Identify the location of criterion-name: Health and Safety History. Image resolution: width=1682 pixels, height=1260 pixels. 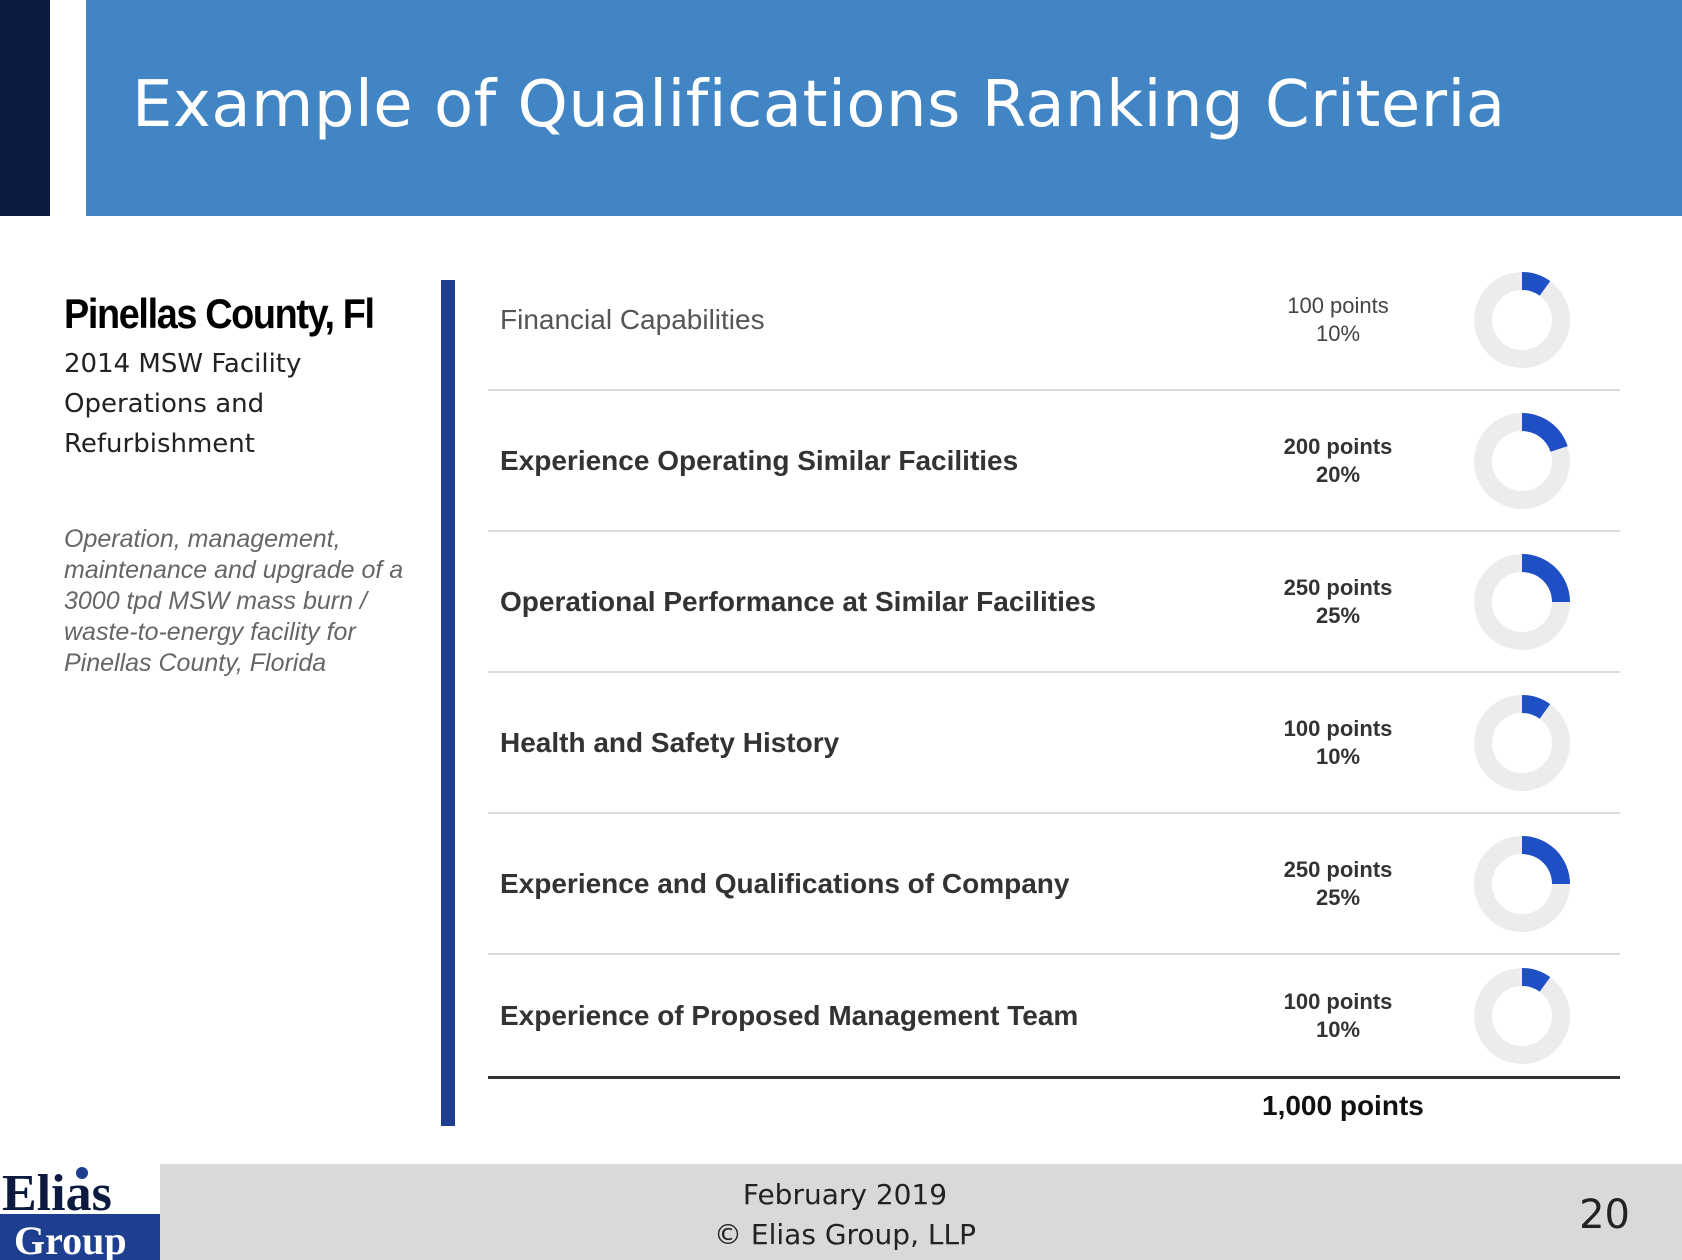
(670, 742).